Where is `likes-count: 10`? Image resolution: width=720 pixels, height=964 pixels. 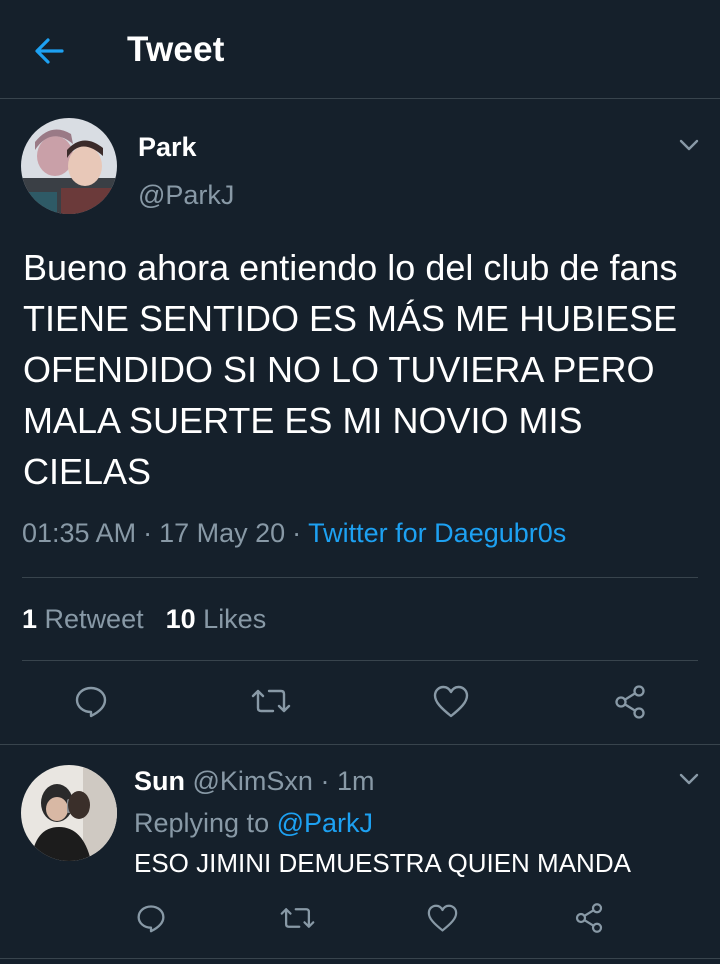
likes-count: 10 is located at coordinates (180, 619).